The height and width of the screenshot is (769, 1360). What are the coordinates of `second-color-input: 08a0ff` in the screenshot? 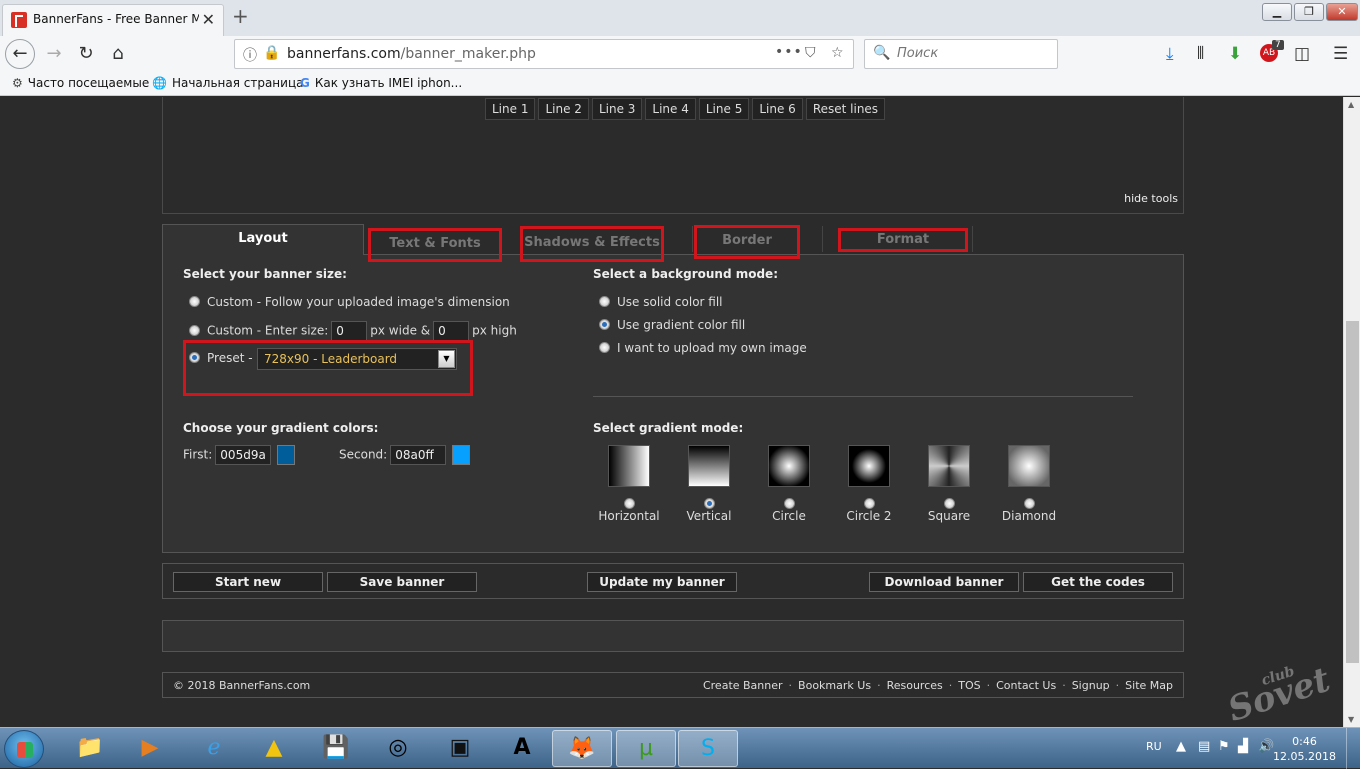 It's located at (418, 455).